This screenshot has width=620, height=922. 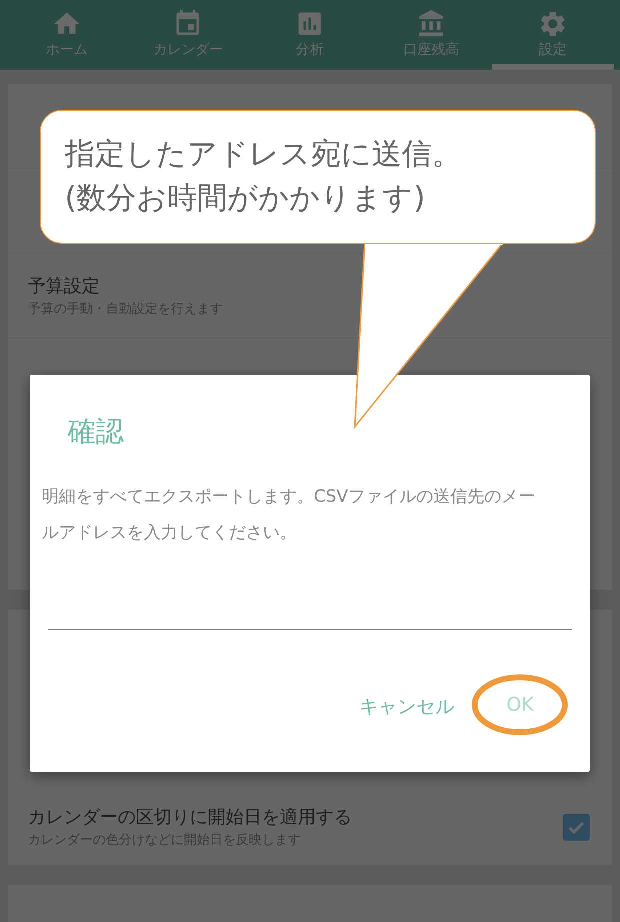 What do you see at coordinates (576, 827) in the screenshot?
I see `checkbox` at bounding box center [576, 827].